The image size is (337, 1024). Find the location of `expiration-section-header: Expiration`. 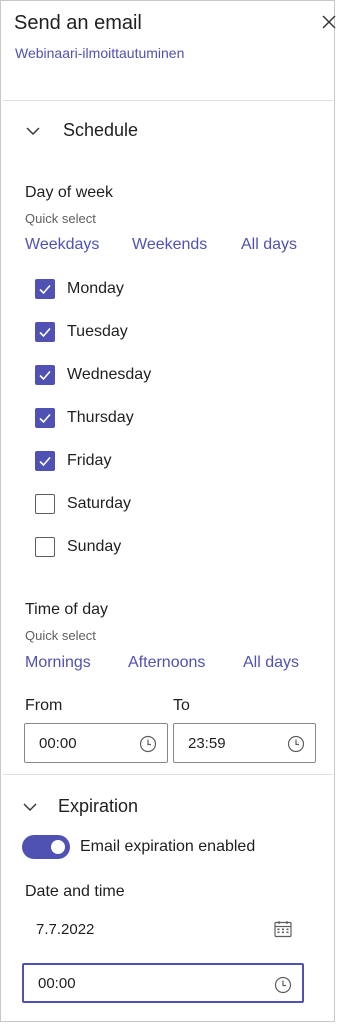

expiration-section-header: Expiration is located at coordinates (80, 806).